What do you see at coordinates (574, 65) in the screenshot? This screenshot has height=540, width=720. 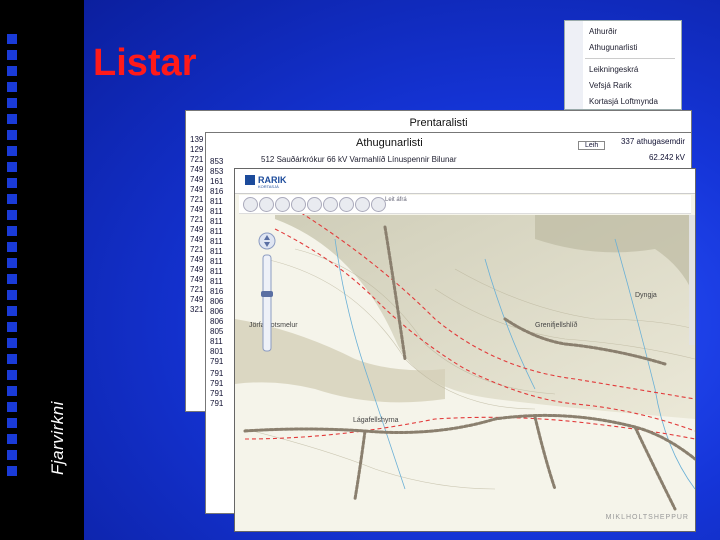 I see `menu-icon-strip` at bounding box center [574, 65].